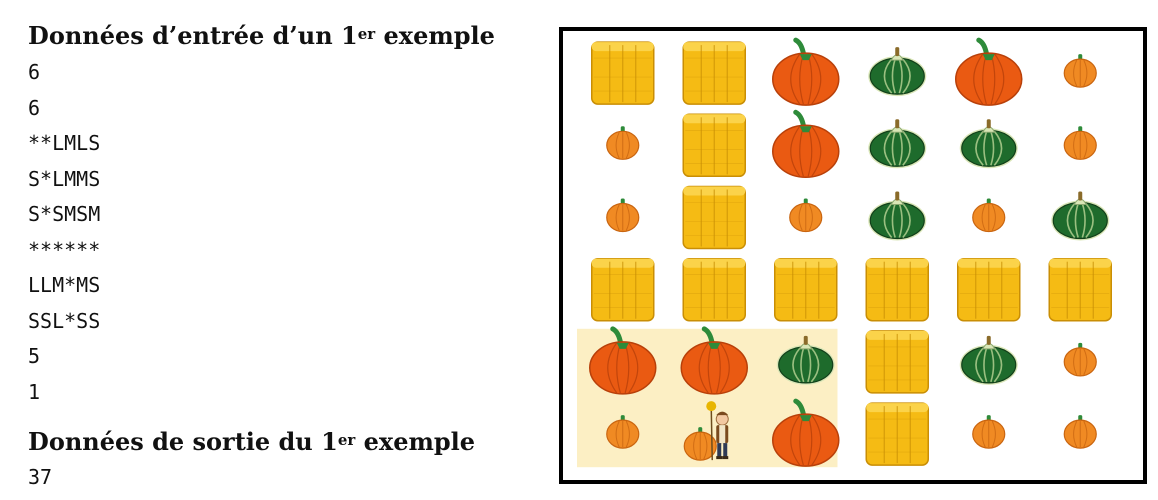 The width and height of the screenshot is (1158, 500). I want to click on input-line: S*LMMS, so click(64, 178).